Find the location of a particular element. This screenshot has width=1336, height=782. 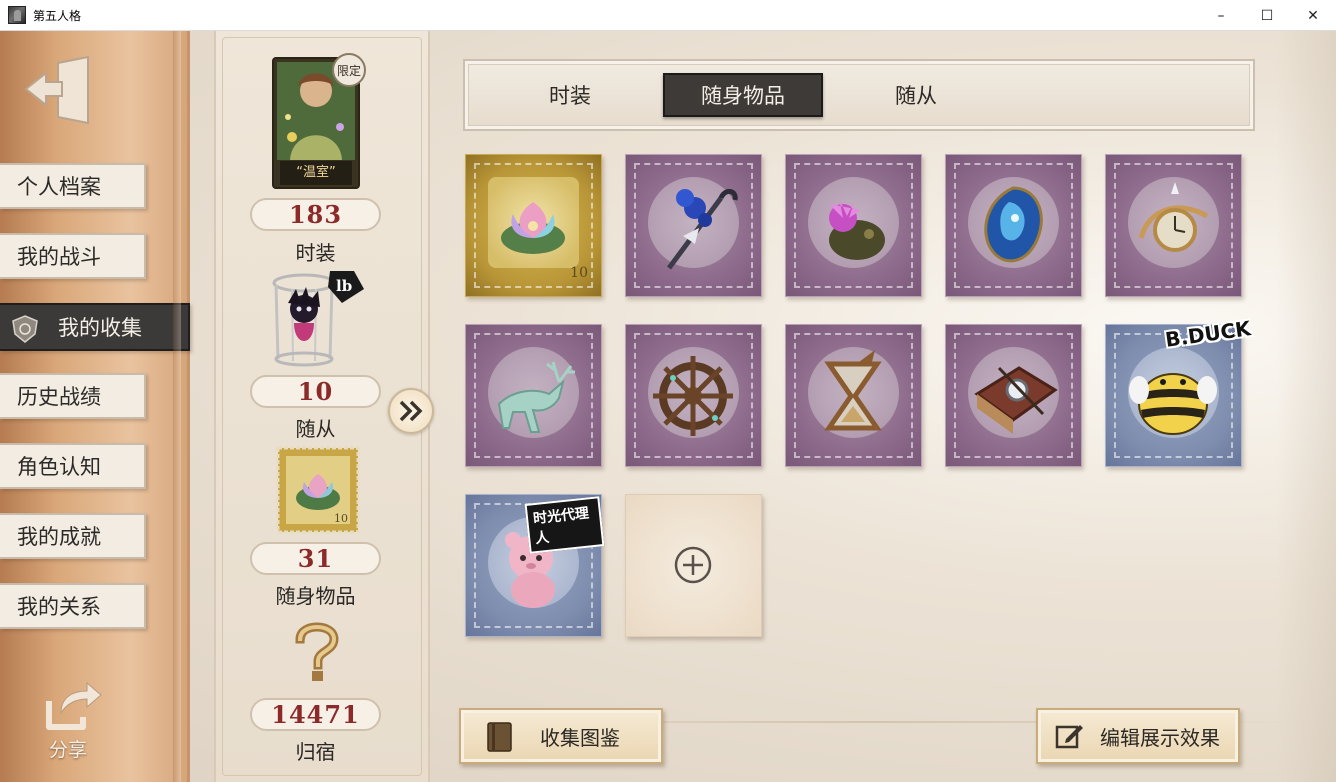

window-titlebar: 第五人格 – ☐ ✕ is located at coordinates (668, 15).